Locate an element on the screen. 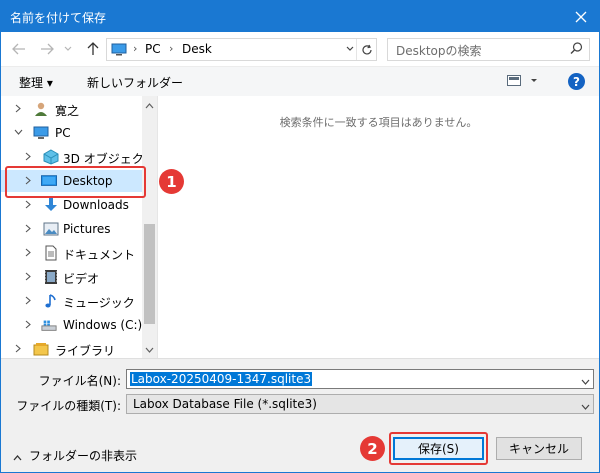  back-button is located at coordinates (19, 49).